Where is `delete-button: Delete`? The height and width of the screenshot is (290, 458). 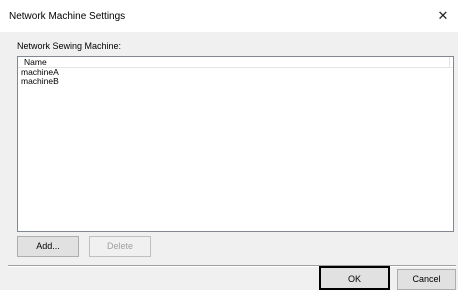
delete-button: Delete is located at coordinates (120, 246).